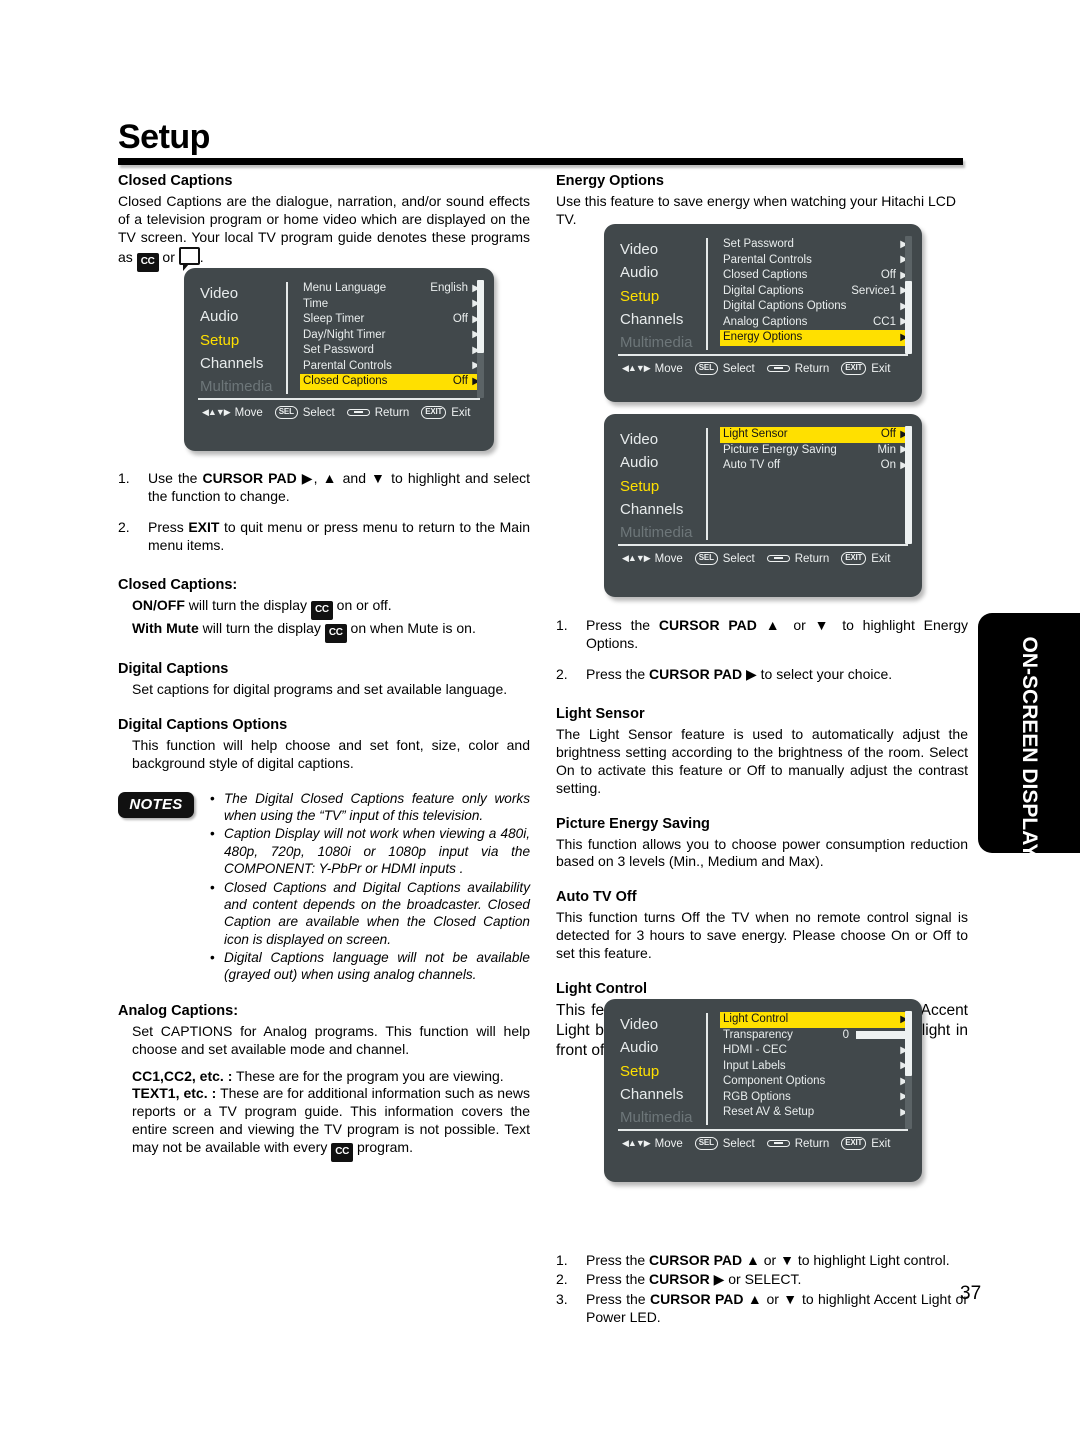 This screenshot has width=1080, height=1440. I want to click on cc-withmute-bold: With Mute, so click(165, 628).